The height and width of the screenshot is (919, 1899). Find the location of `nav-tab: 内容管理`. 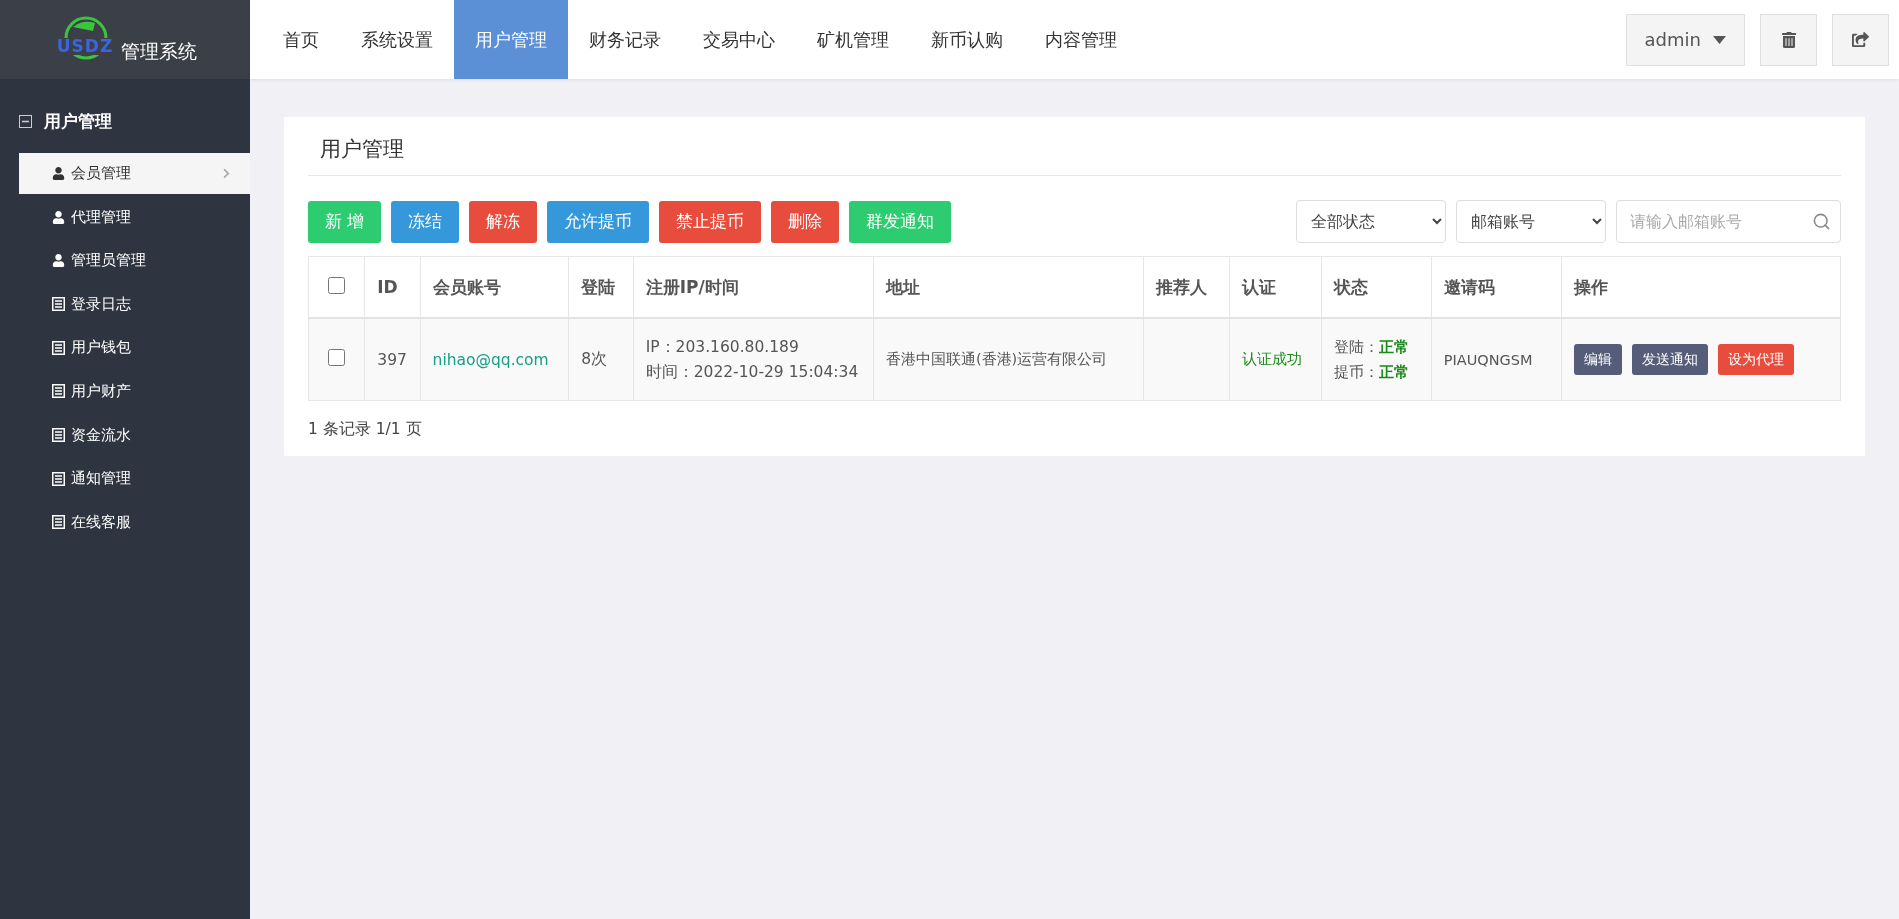

nav-tab: 内容管理 is located at coordinates (1081, 39).